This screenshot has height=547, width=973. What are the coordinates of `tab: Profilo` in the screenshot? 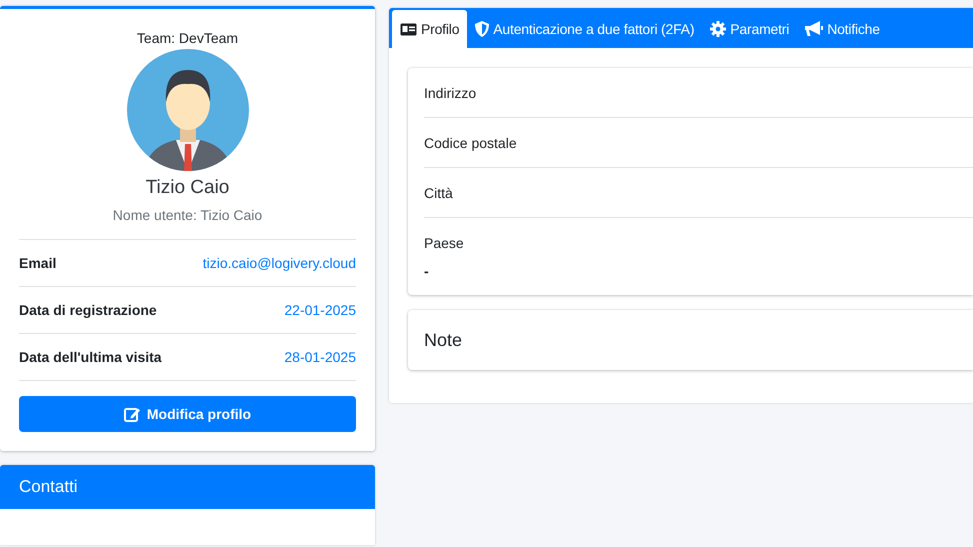 It's located at (430, 29).